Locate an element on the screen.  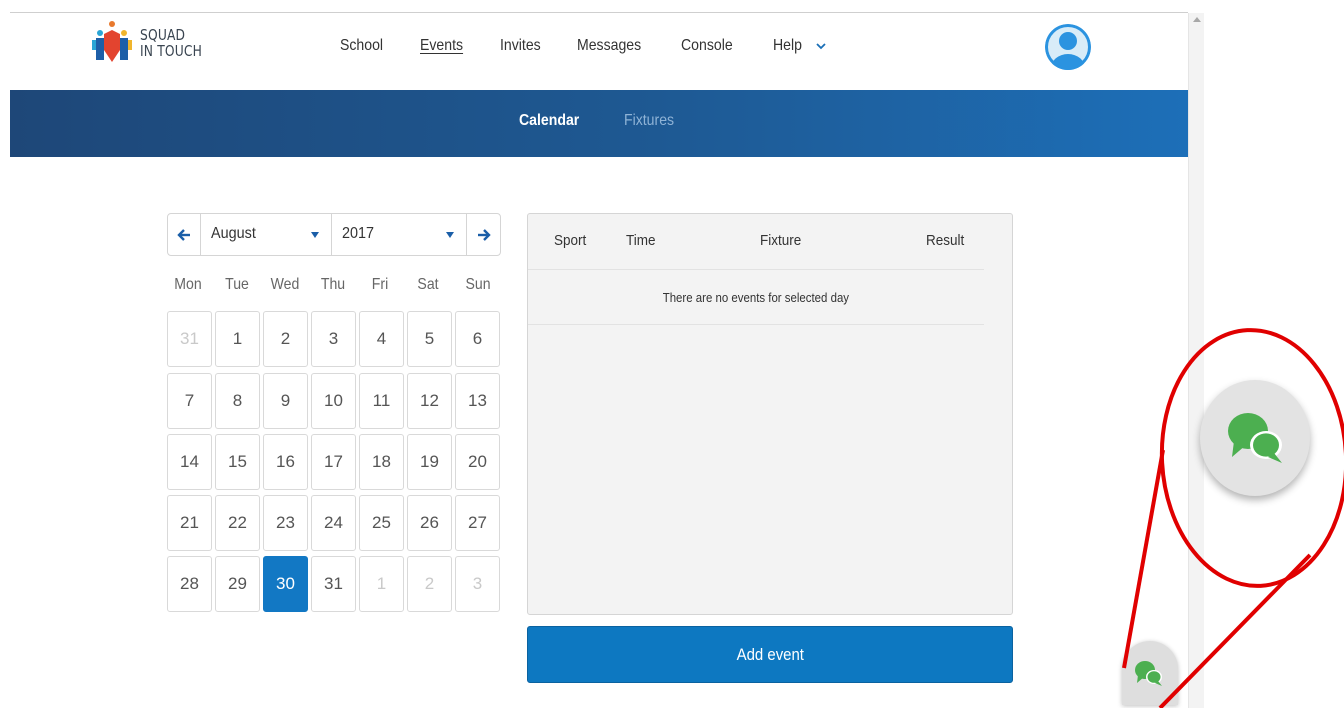
logo-line-2: IN TOUCH is located at coordinates (171, 51).